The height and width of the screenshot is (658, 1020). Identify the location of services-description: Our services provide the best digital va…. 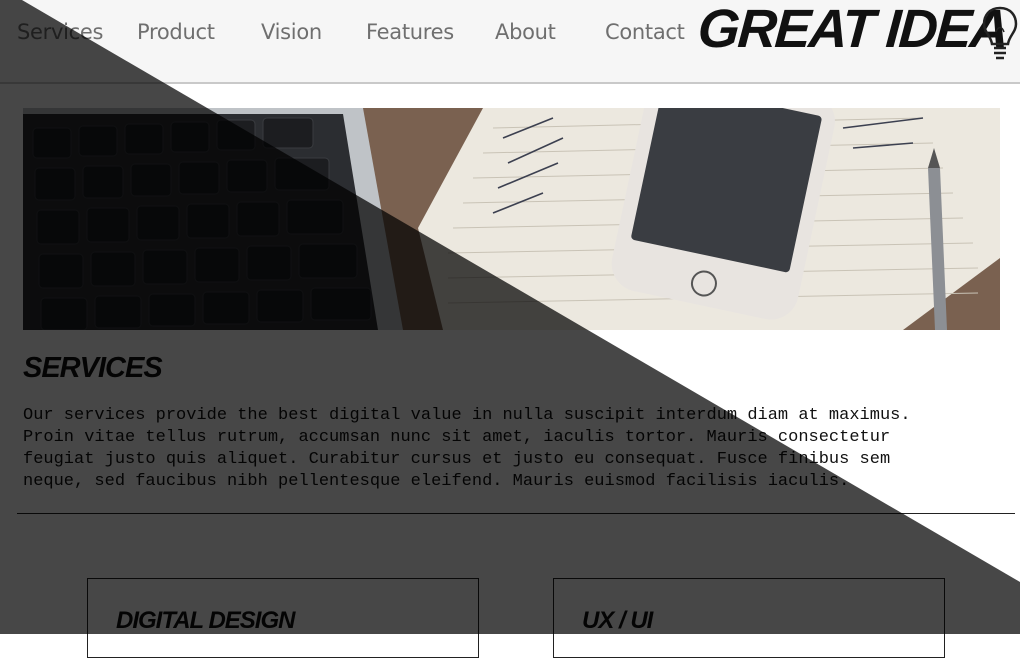
(503, 449).